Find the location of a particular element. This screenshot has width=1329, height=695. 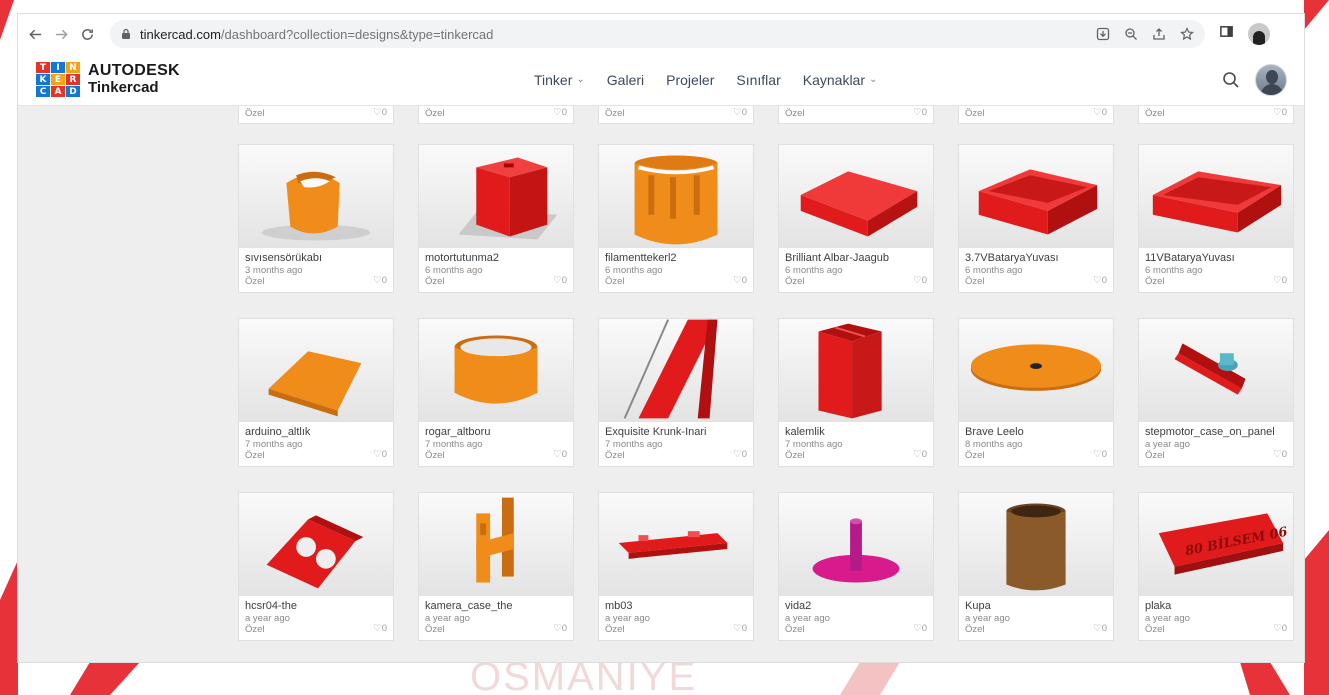

design-card: 80 BİLSEM 06 plaka a year ago Özel ♡0 is located at coordinates (1216, 566).